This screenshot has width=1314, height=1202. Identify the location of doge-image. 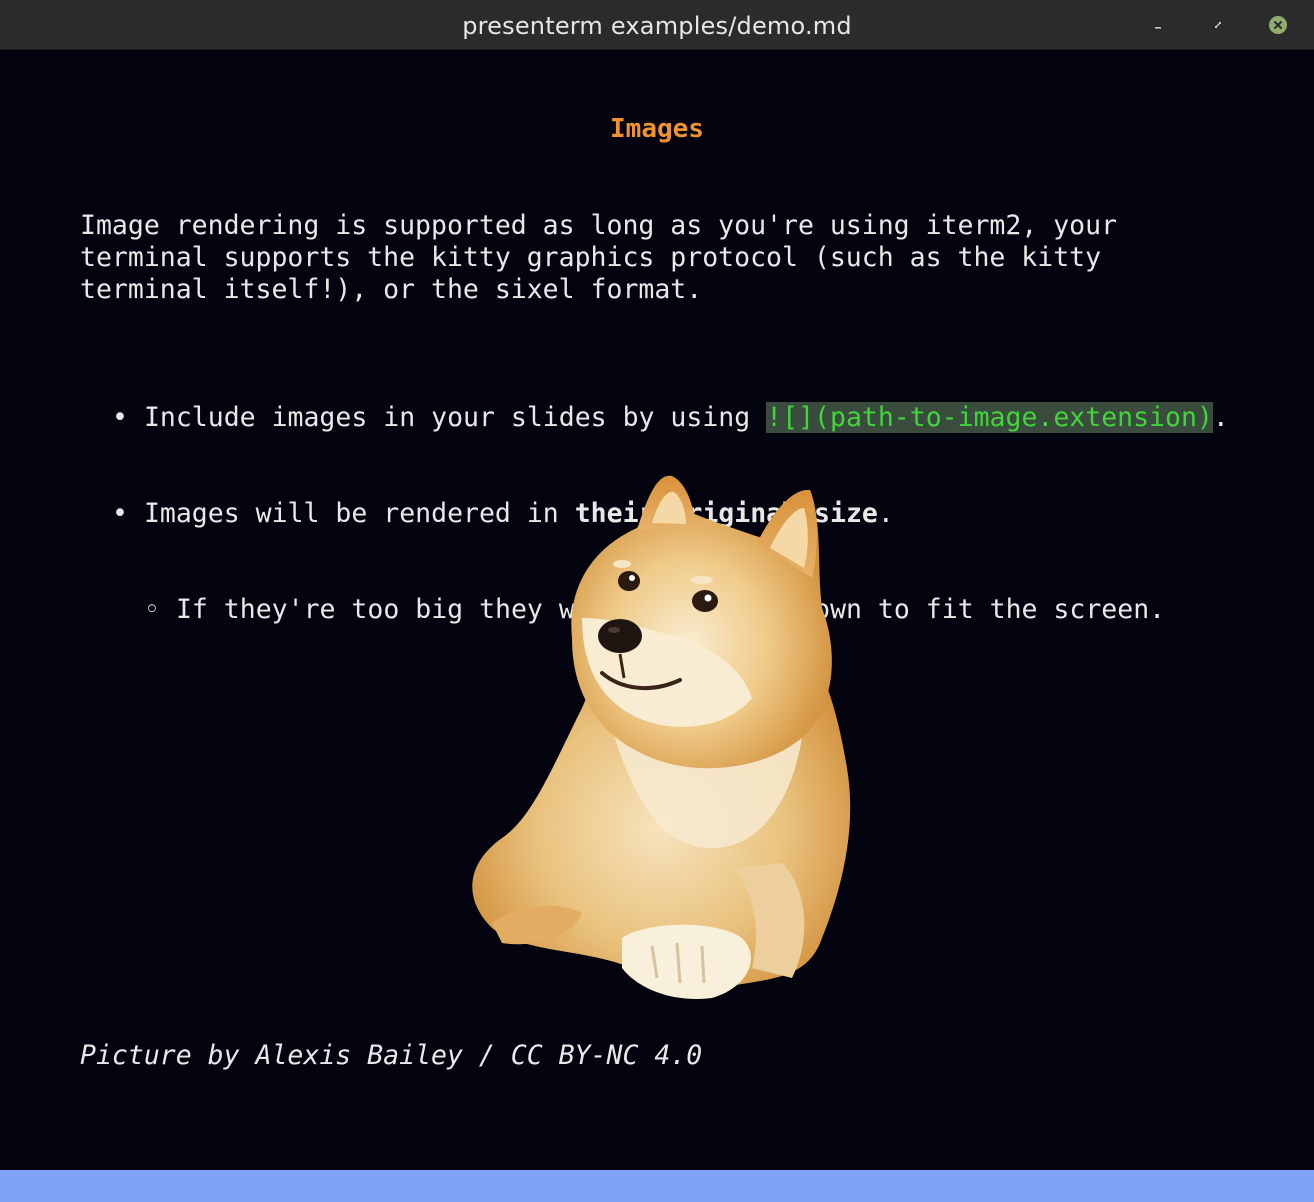
(662, 738).